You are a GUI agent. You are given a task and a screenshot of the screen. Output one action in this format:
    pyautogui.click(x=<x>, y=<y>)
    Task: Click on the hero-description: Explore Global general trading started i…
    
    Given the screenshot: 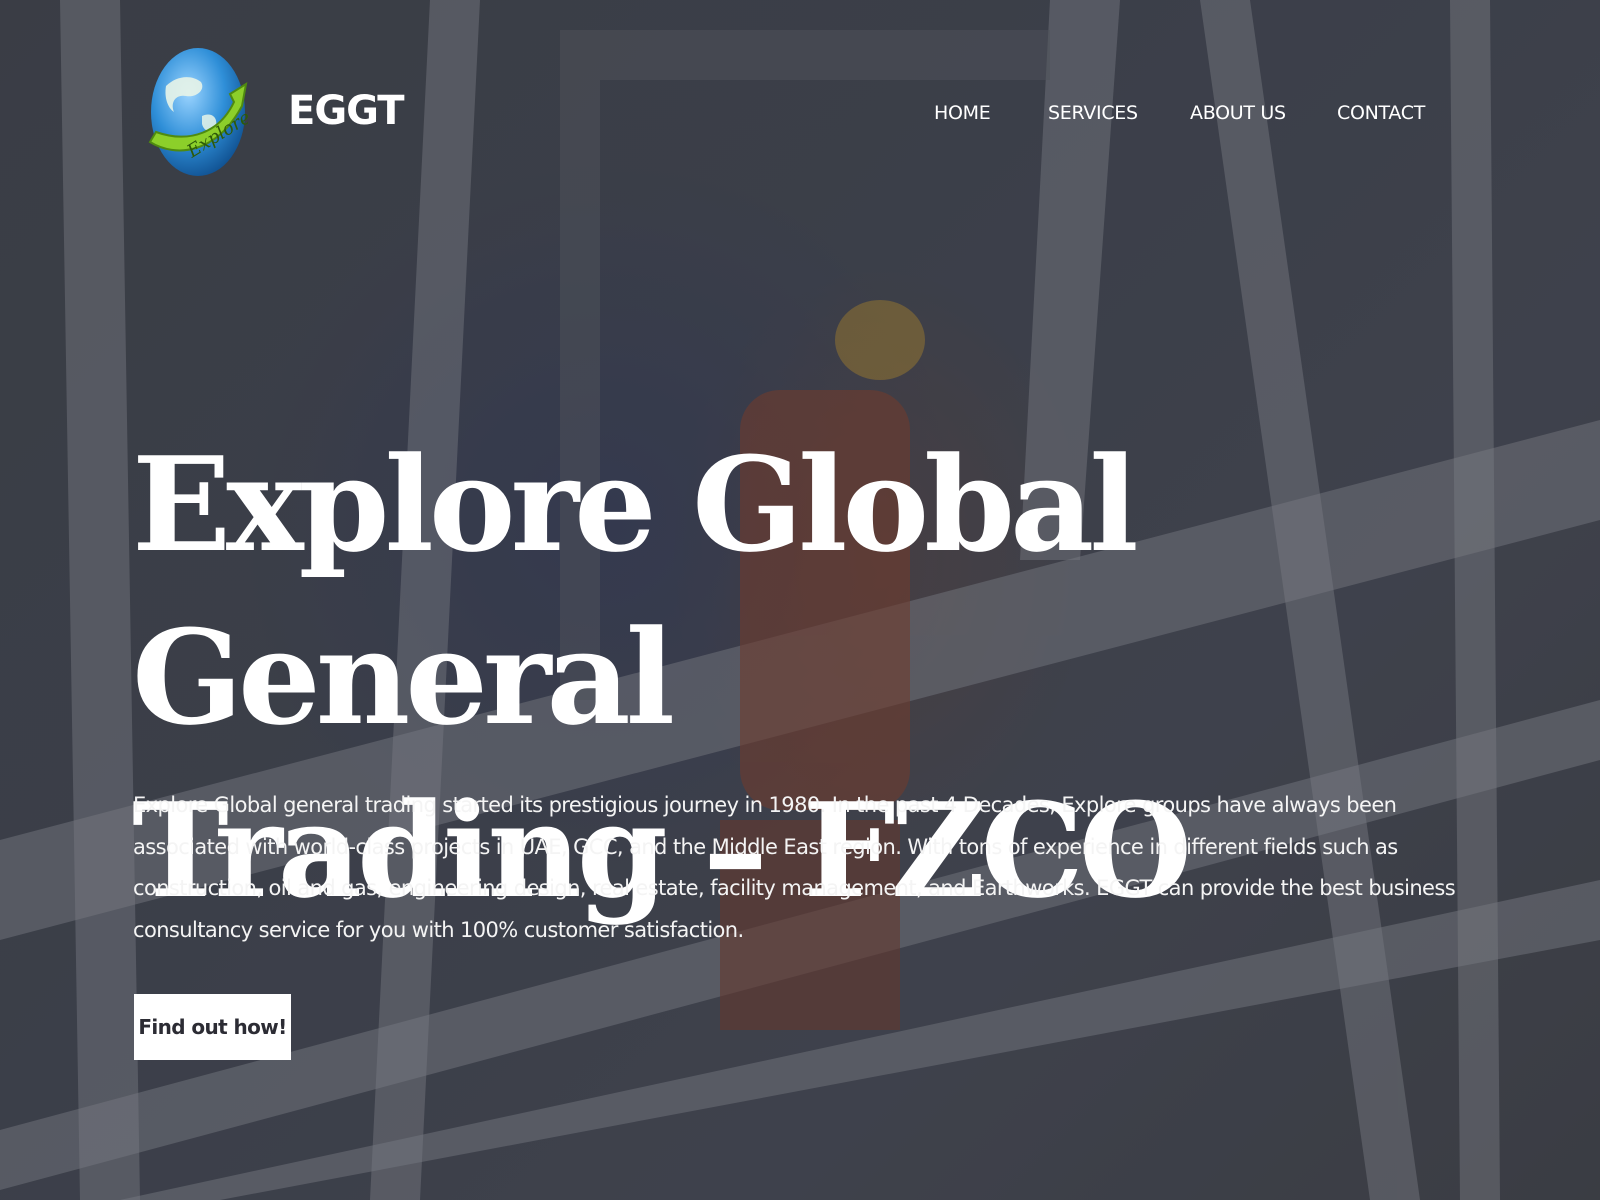 What is the action you would take?
    pyautogui.click(x=794, y=867)
    